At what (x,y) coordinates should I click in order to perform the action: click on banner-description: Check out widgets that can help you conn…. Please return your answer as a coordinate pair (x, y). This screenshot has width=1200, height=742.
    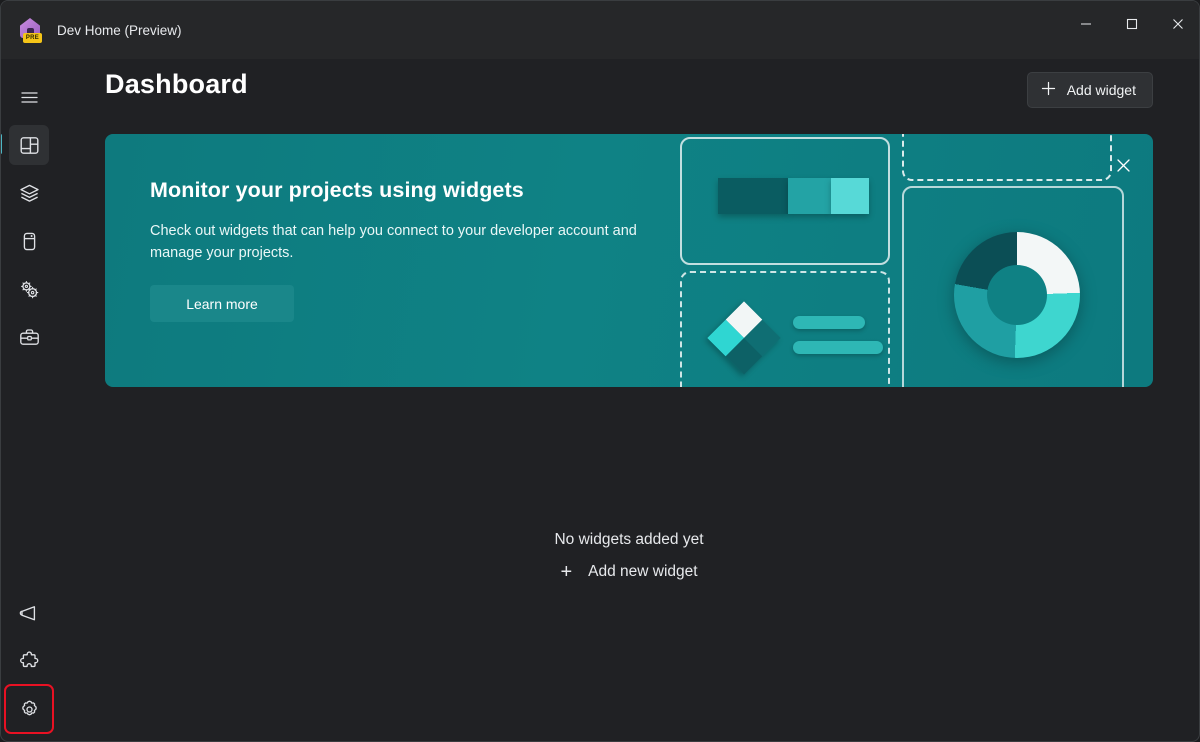
    Looking at the image, I should click on (393, 242).